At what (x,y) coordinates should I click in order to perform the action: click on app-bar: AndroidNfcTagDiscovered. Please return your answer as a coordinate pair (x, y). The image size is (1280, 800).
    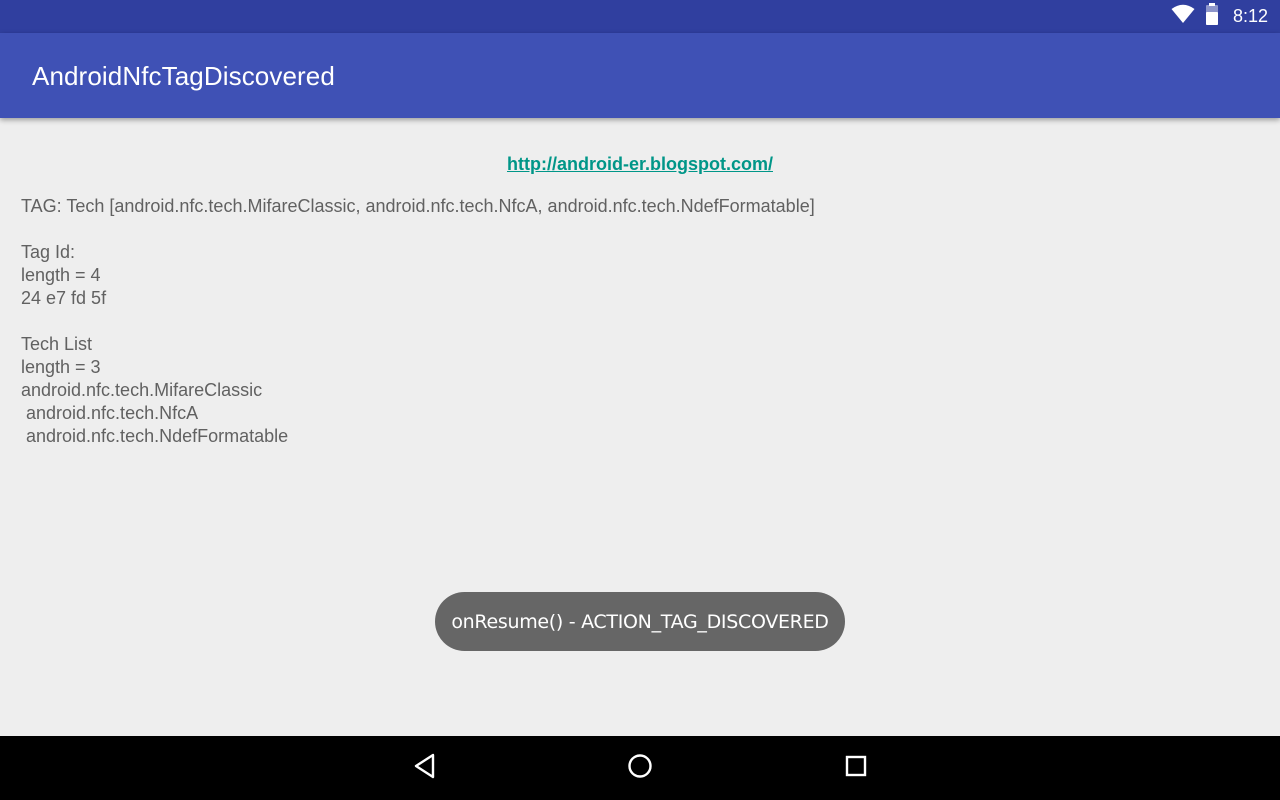
    Looking at the image, I should click on (640, 75).